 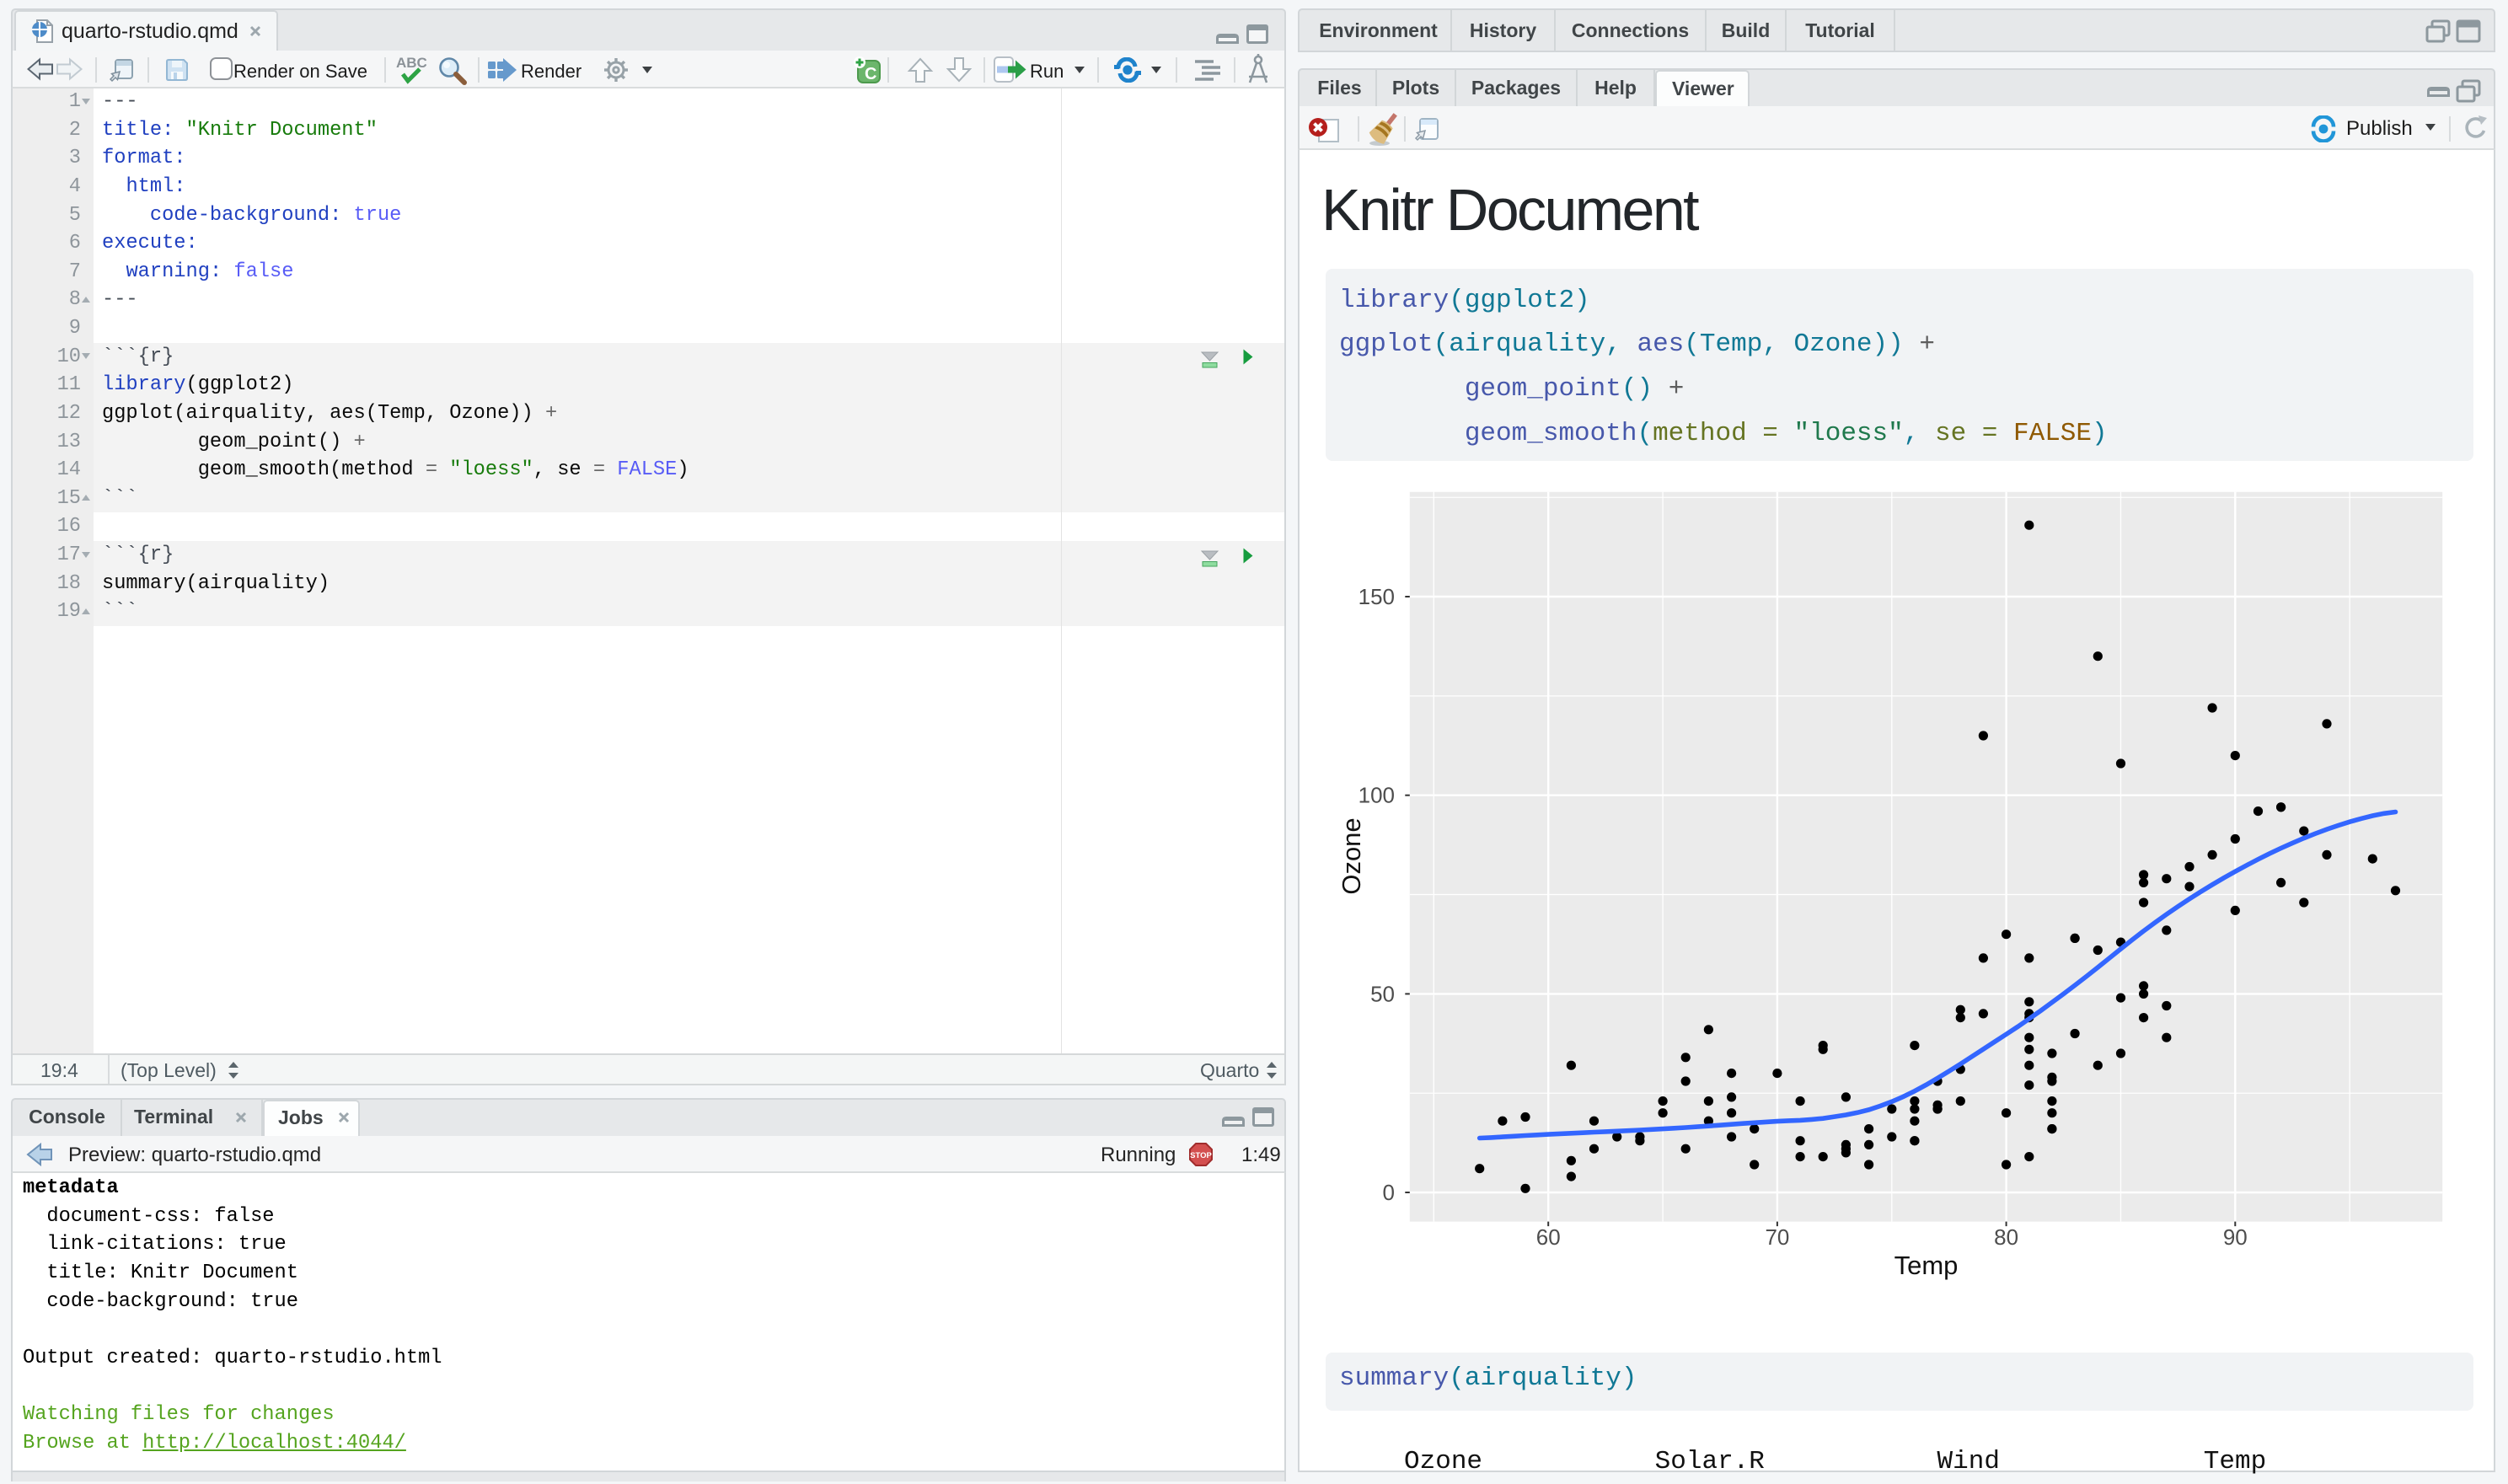 I want to click on svg-text: 70, so click(x=1777, y=1237).